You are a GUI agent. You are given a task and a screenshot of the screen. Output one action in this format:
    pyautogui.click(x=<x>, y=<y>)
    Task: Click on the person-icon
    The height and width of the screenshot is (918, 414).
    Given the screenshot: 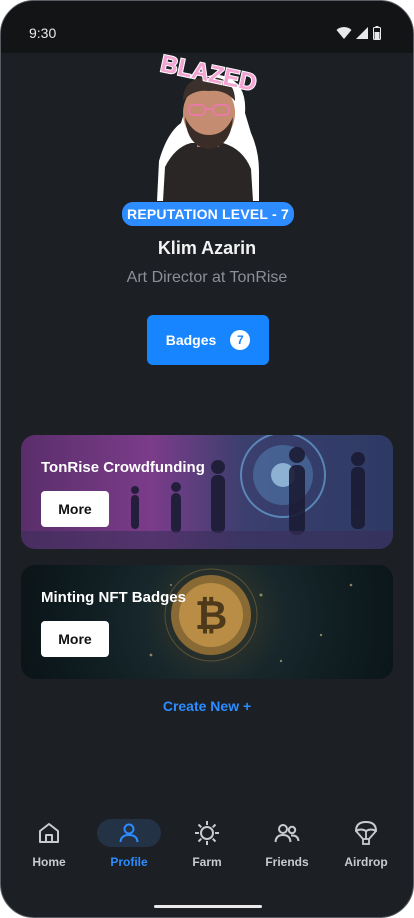 What is the action you would take?
    pyautogui.click(x=129, y=833)
    